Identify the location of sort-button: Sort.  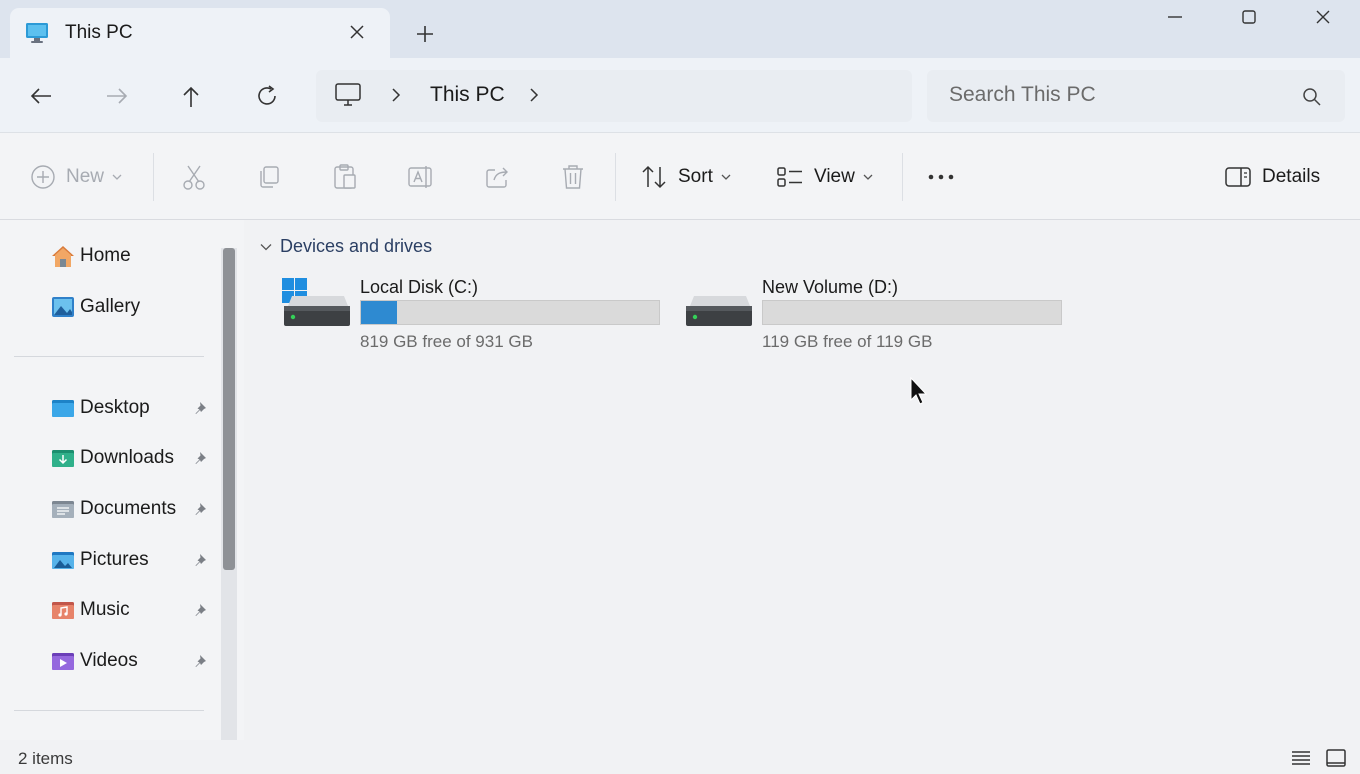
(685, 177).